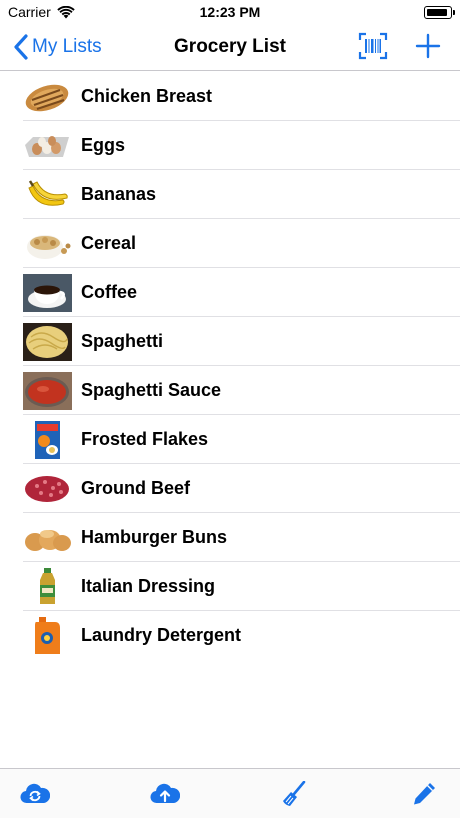  Describe the element at coordinates (35, 794) in the screenshot. I see `cloud-sync-icon` at that location.